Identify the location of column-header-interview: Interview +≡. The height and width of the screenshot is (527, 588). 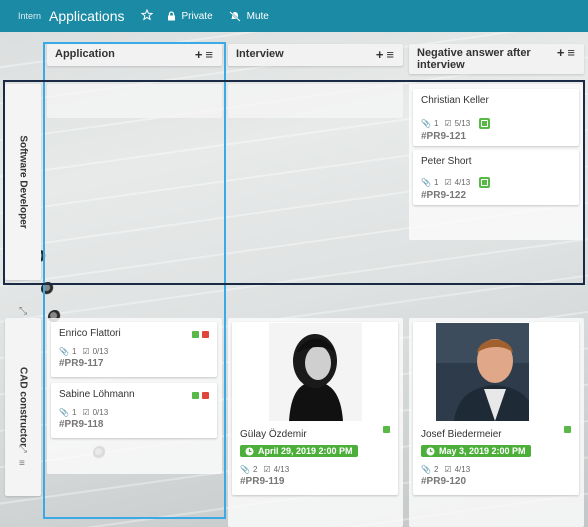
(315, 55).